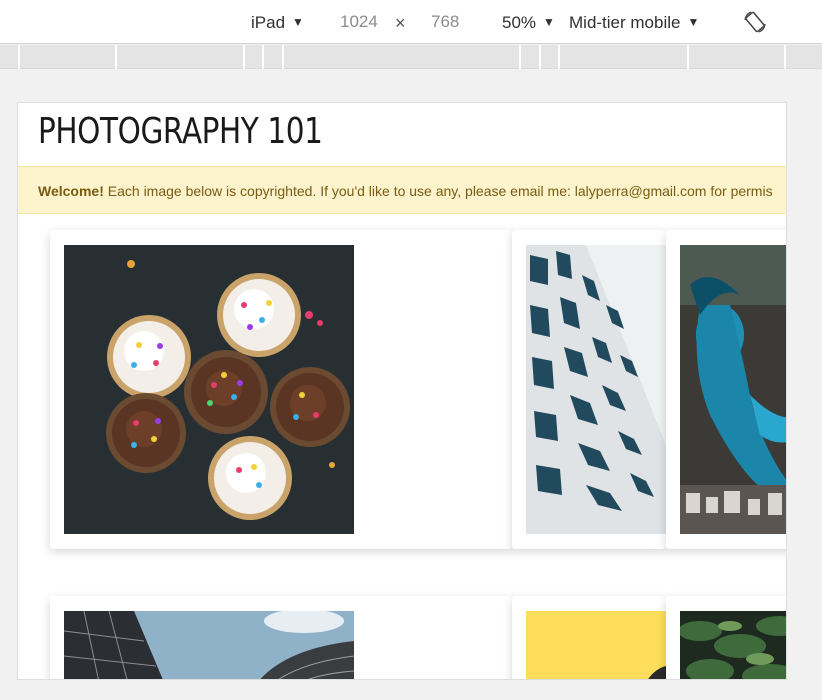 This screenshot has height=700, width=822. What do you see at coordinates (411, 57) in the screenshot?
I see `media-query-bar` at bounding box center [411, 57].